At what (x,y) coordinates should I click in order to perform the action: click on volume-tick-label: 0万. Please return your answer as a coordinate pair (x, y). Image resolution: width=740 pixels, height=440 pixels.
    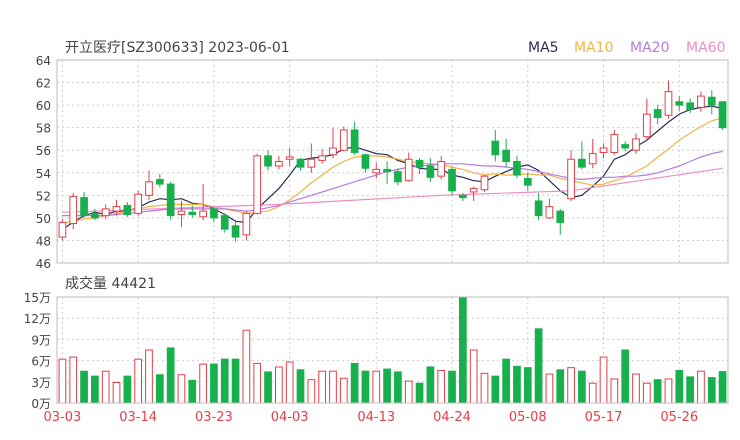
    Looking at the image, I should click on (41, 404).